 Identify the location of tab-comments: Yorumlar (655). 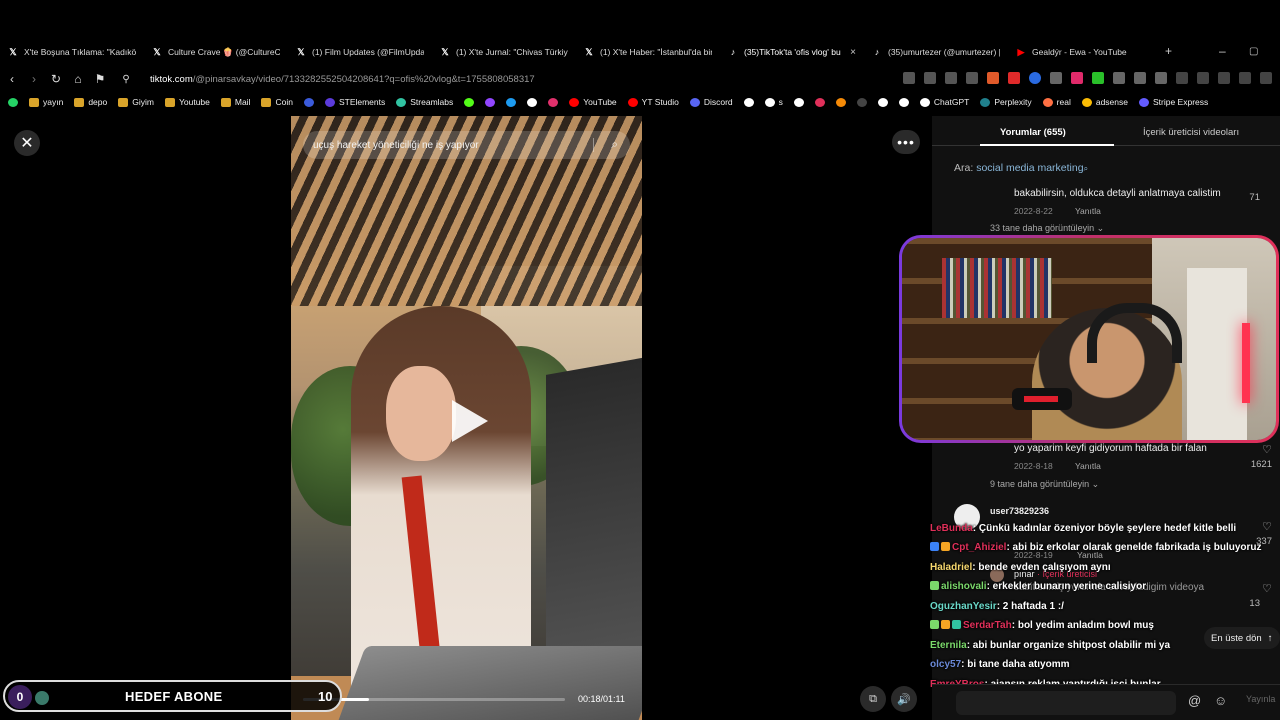
(1033, 132).